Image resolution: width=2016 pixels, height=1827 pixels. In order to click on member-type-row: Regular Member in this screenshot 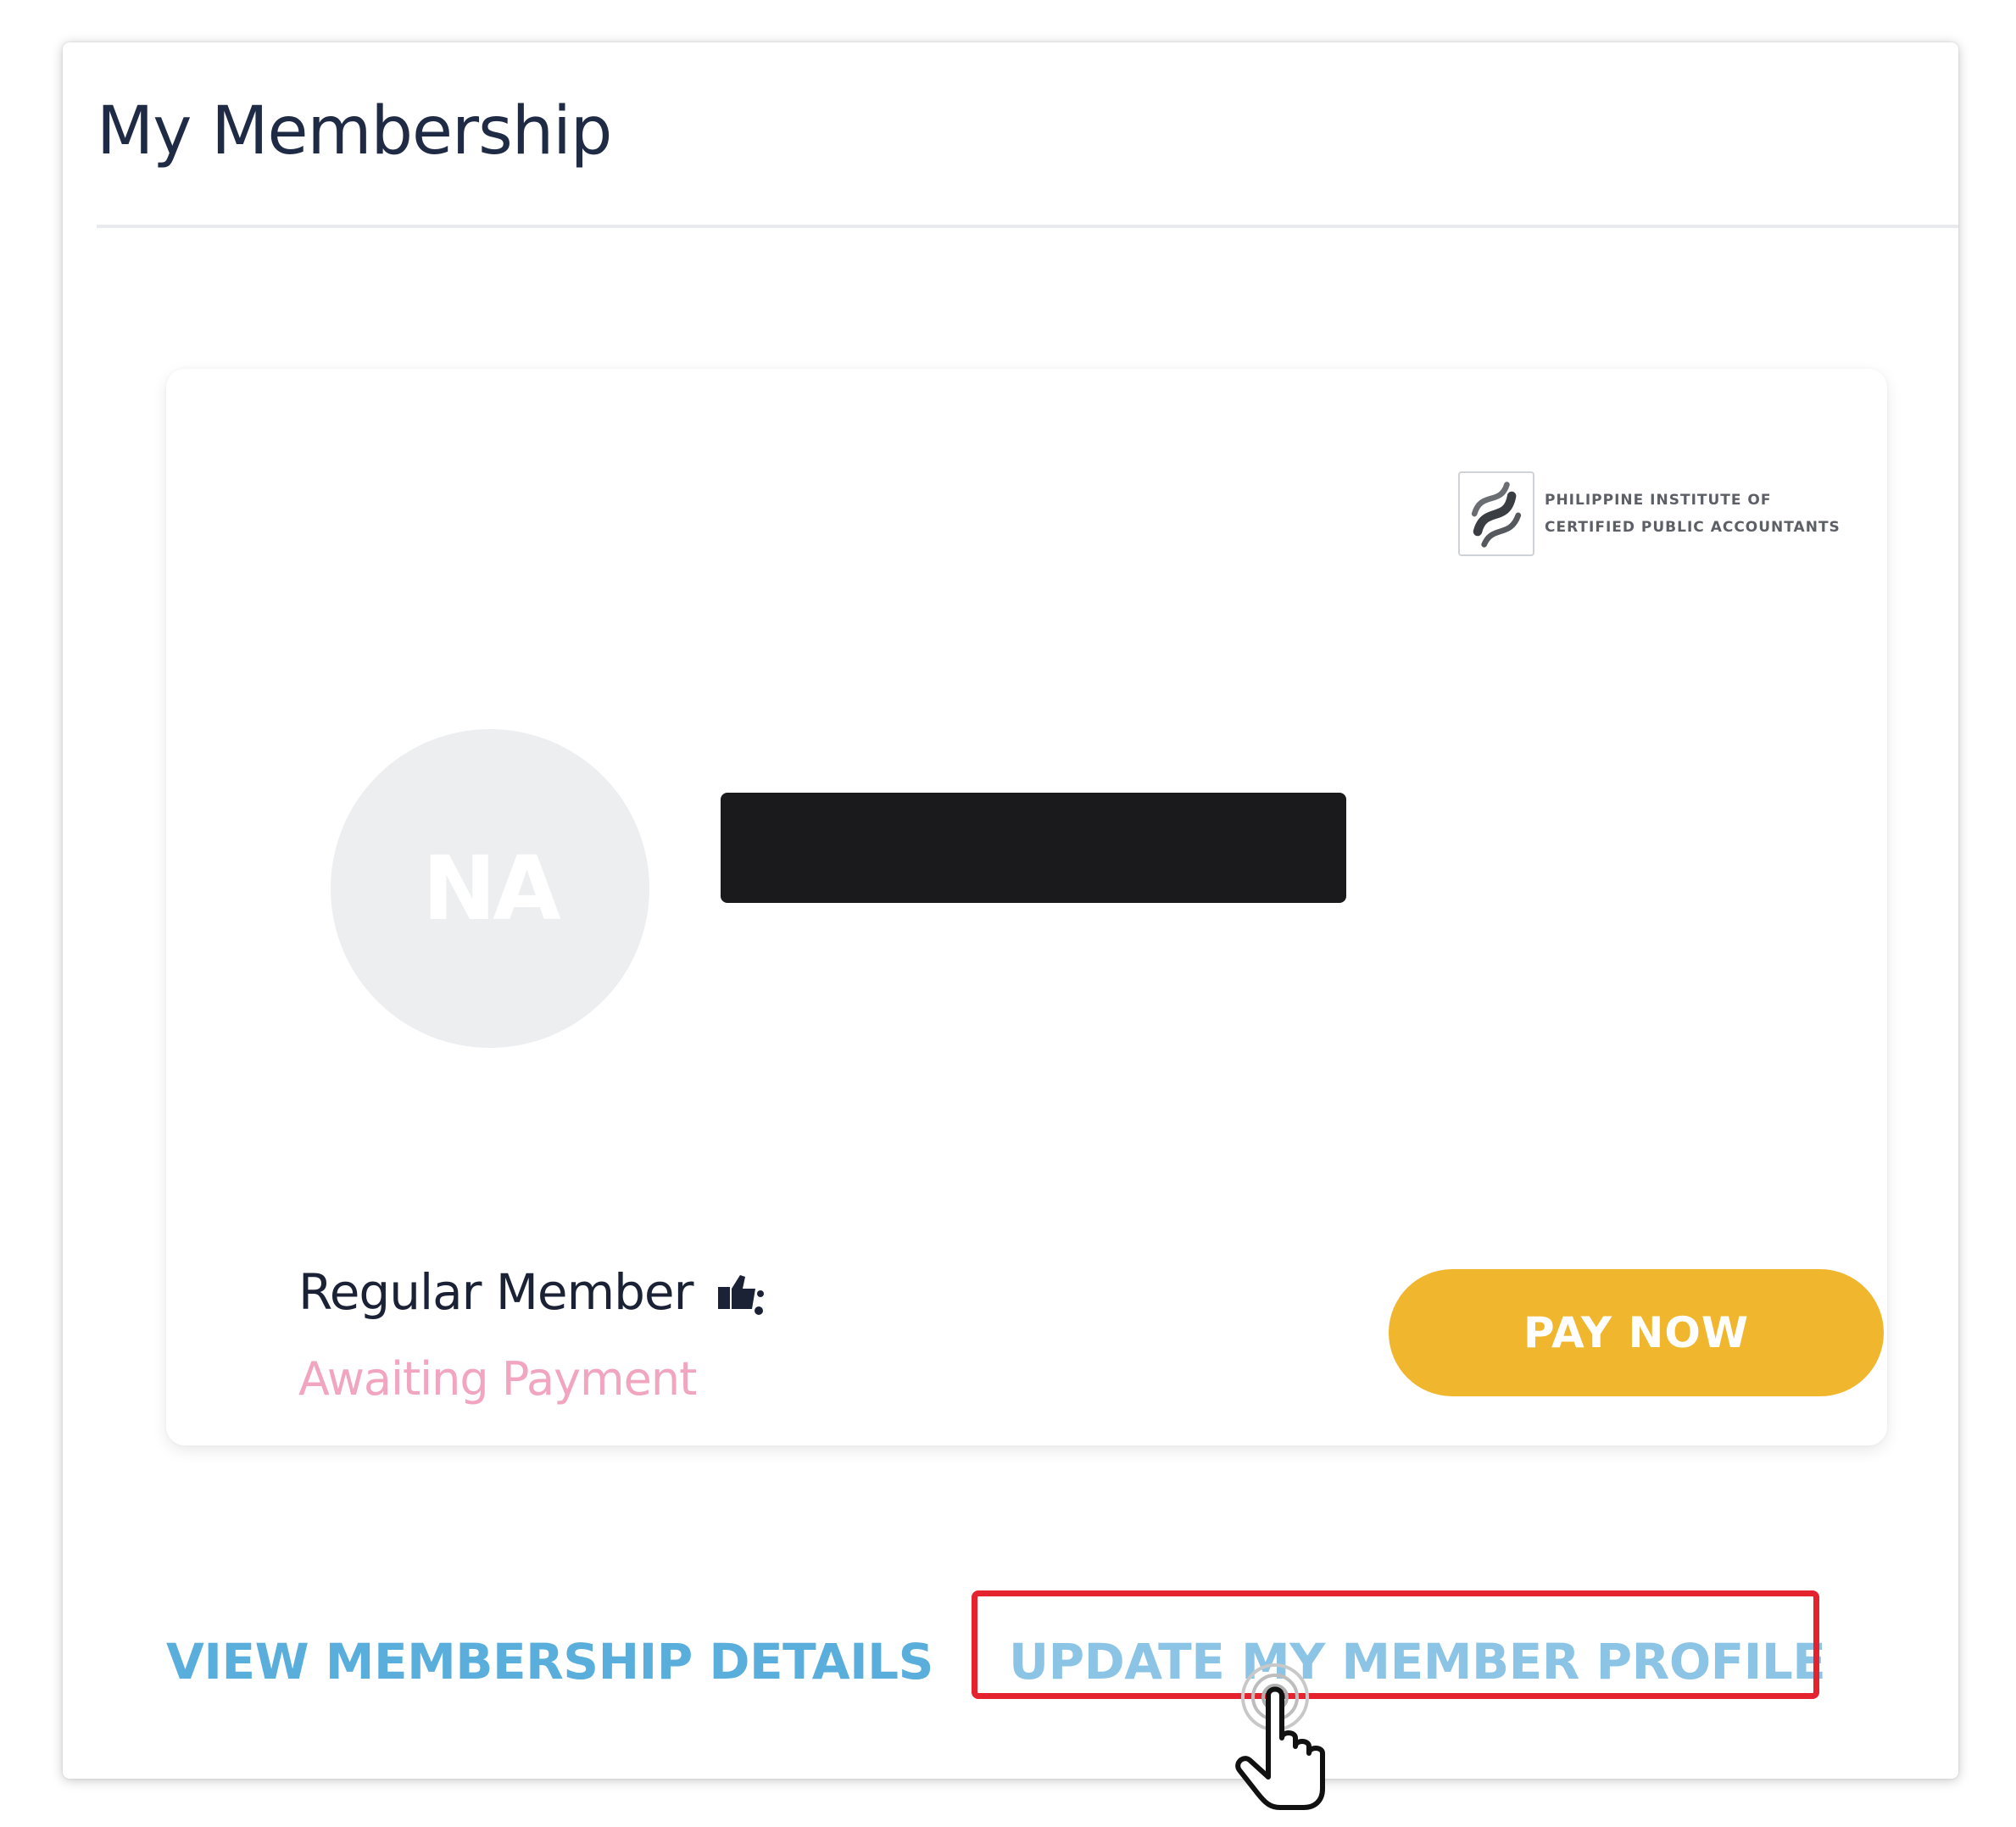, I will do `click(532, 1292)`.